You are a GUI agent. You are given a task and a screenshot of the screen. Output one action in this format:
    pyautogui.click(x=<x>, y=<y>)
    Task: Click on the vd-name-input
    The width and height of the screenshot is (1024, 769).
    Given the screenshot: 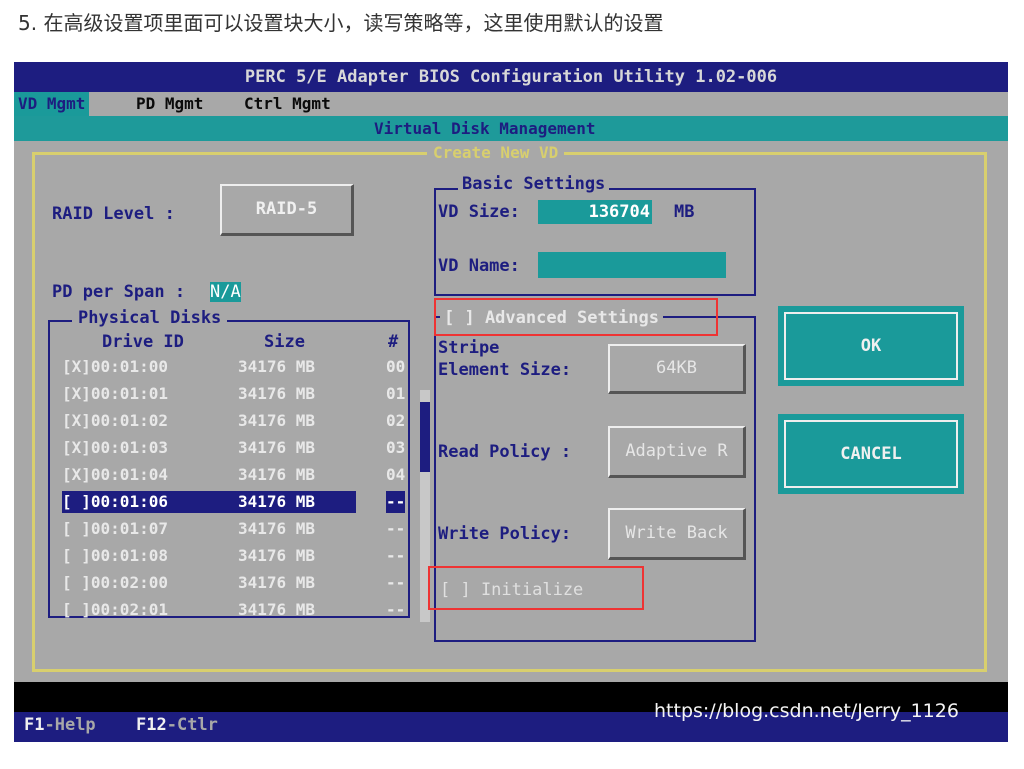 What is the action you would take?
    pyautogui.click(x=632, y=265)
    